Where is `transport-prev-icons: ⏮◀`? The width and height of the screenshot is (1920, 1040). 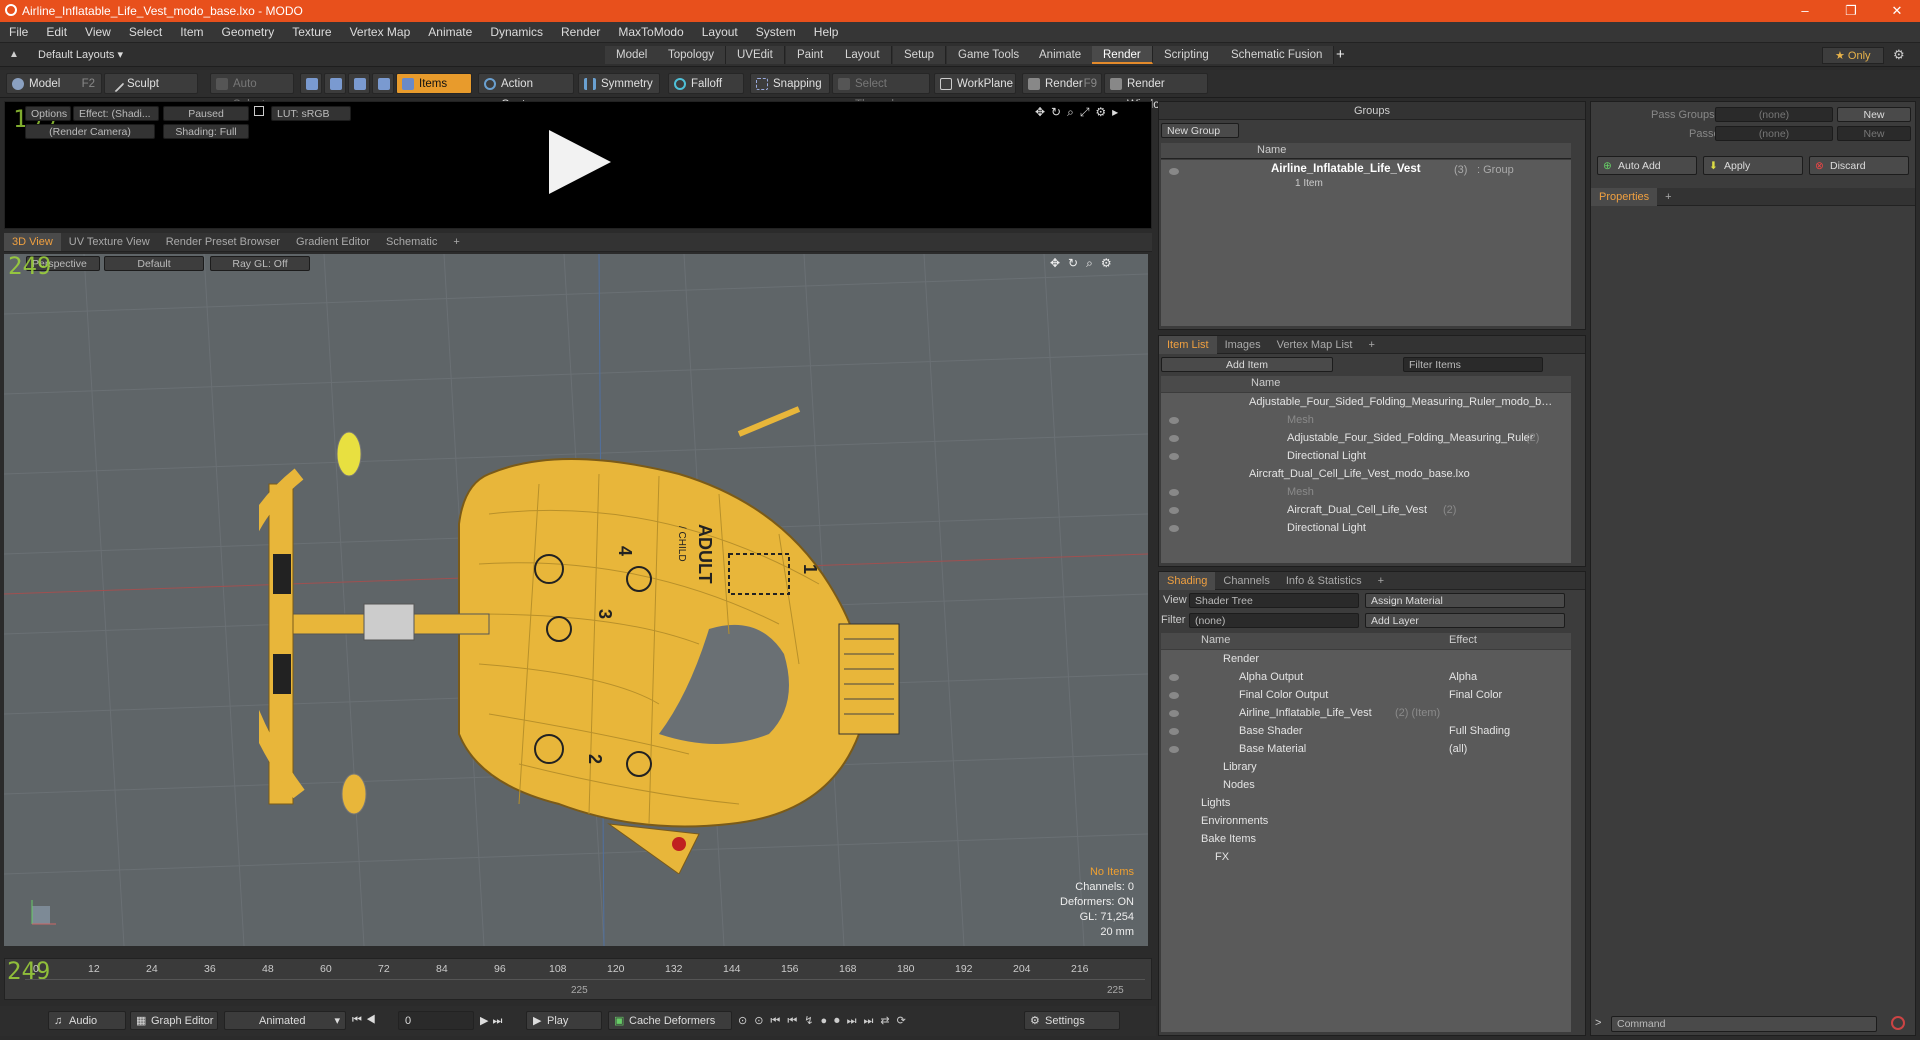 transport-prev-icons: ⏮◀ is located at coordinates (366, 1020).